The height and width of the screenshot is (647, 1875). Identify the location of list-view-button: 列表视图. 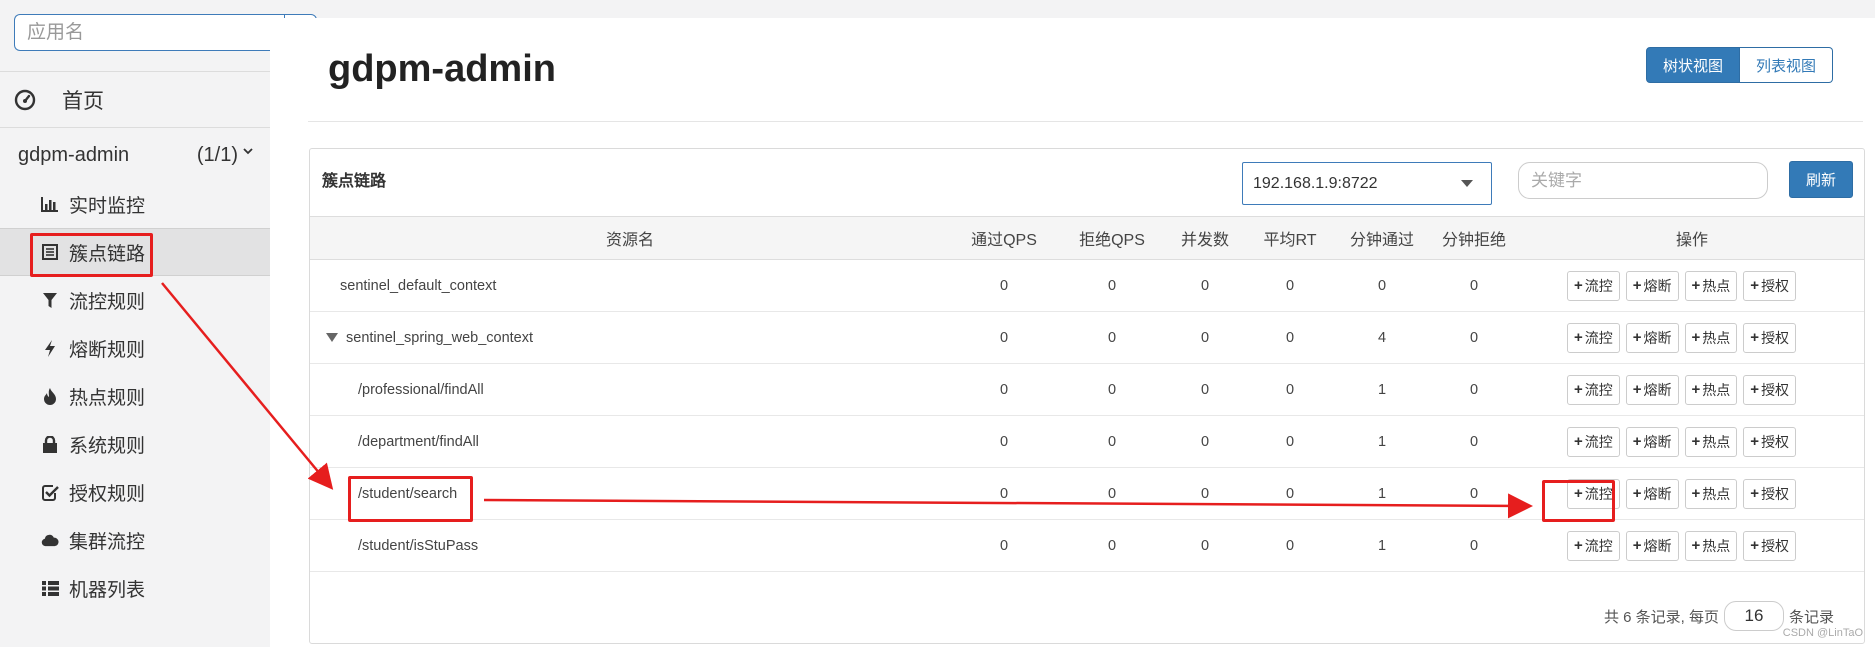
(1786, 65).